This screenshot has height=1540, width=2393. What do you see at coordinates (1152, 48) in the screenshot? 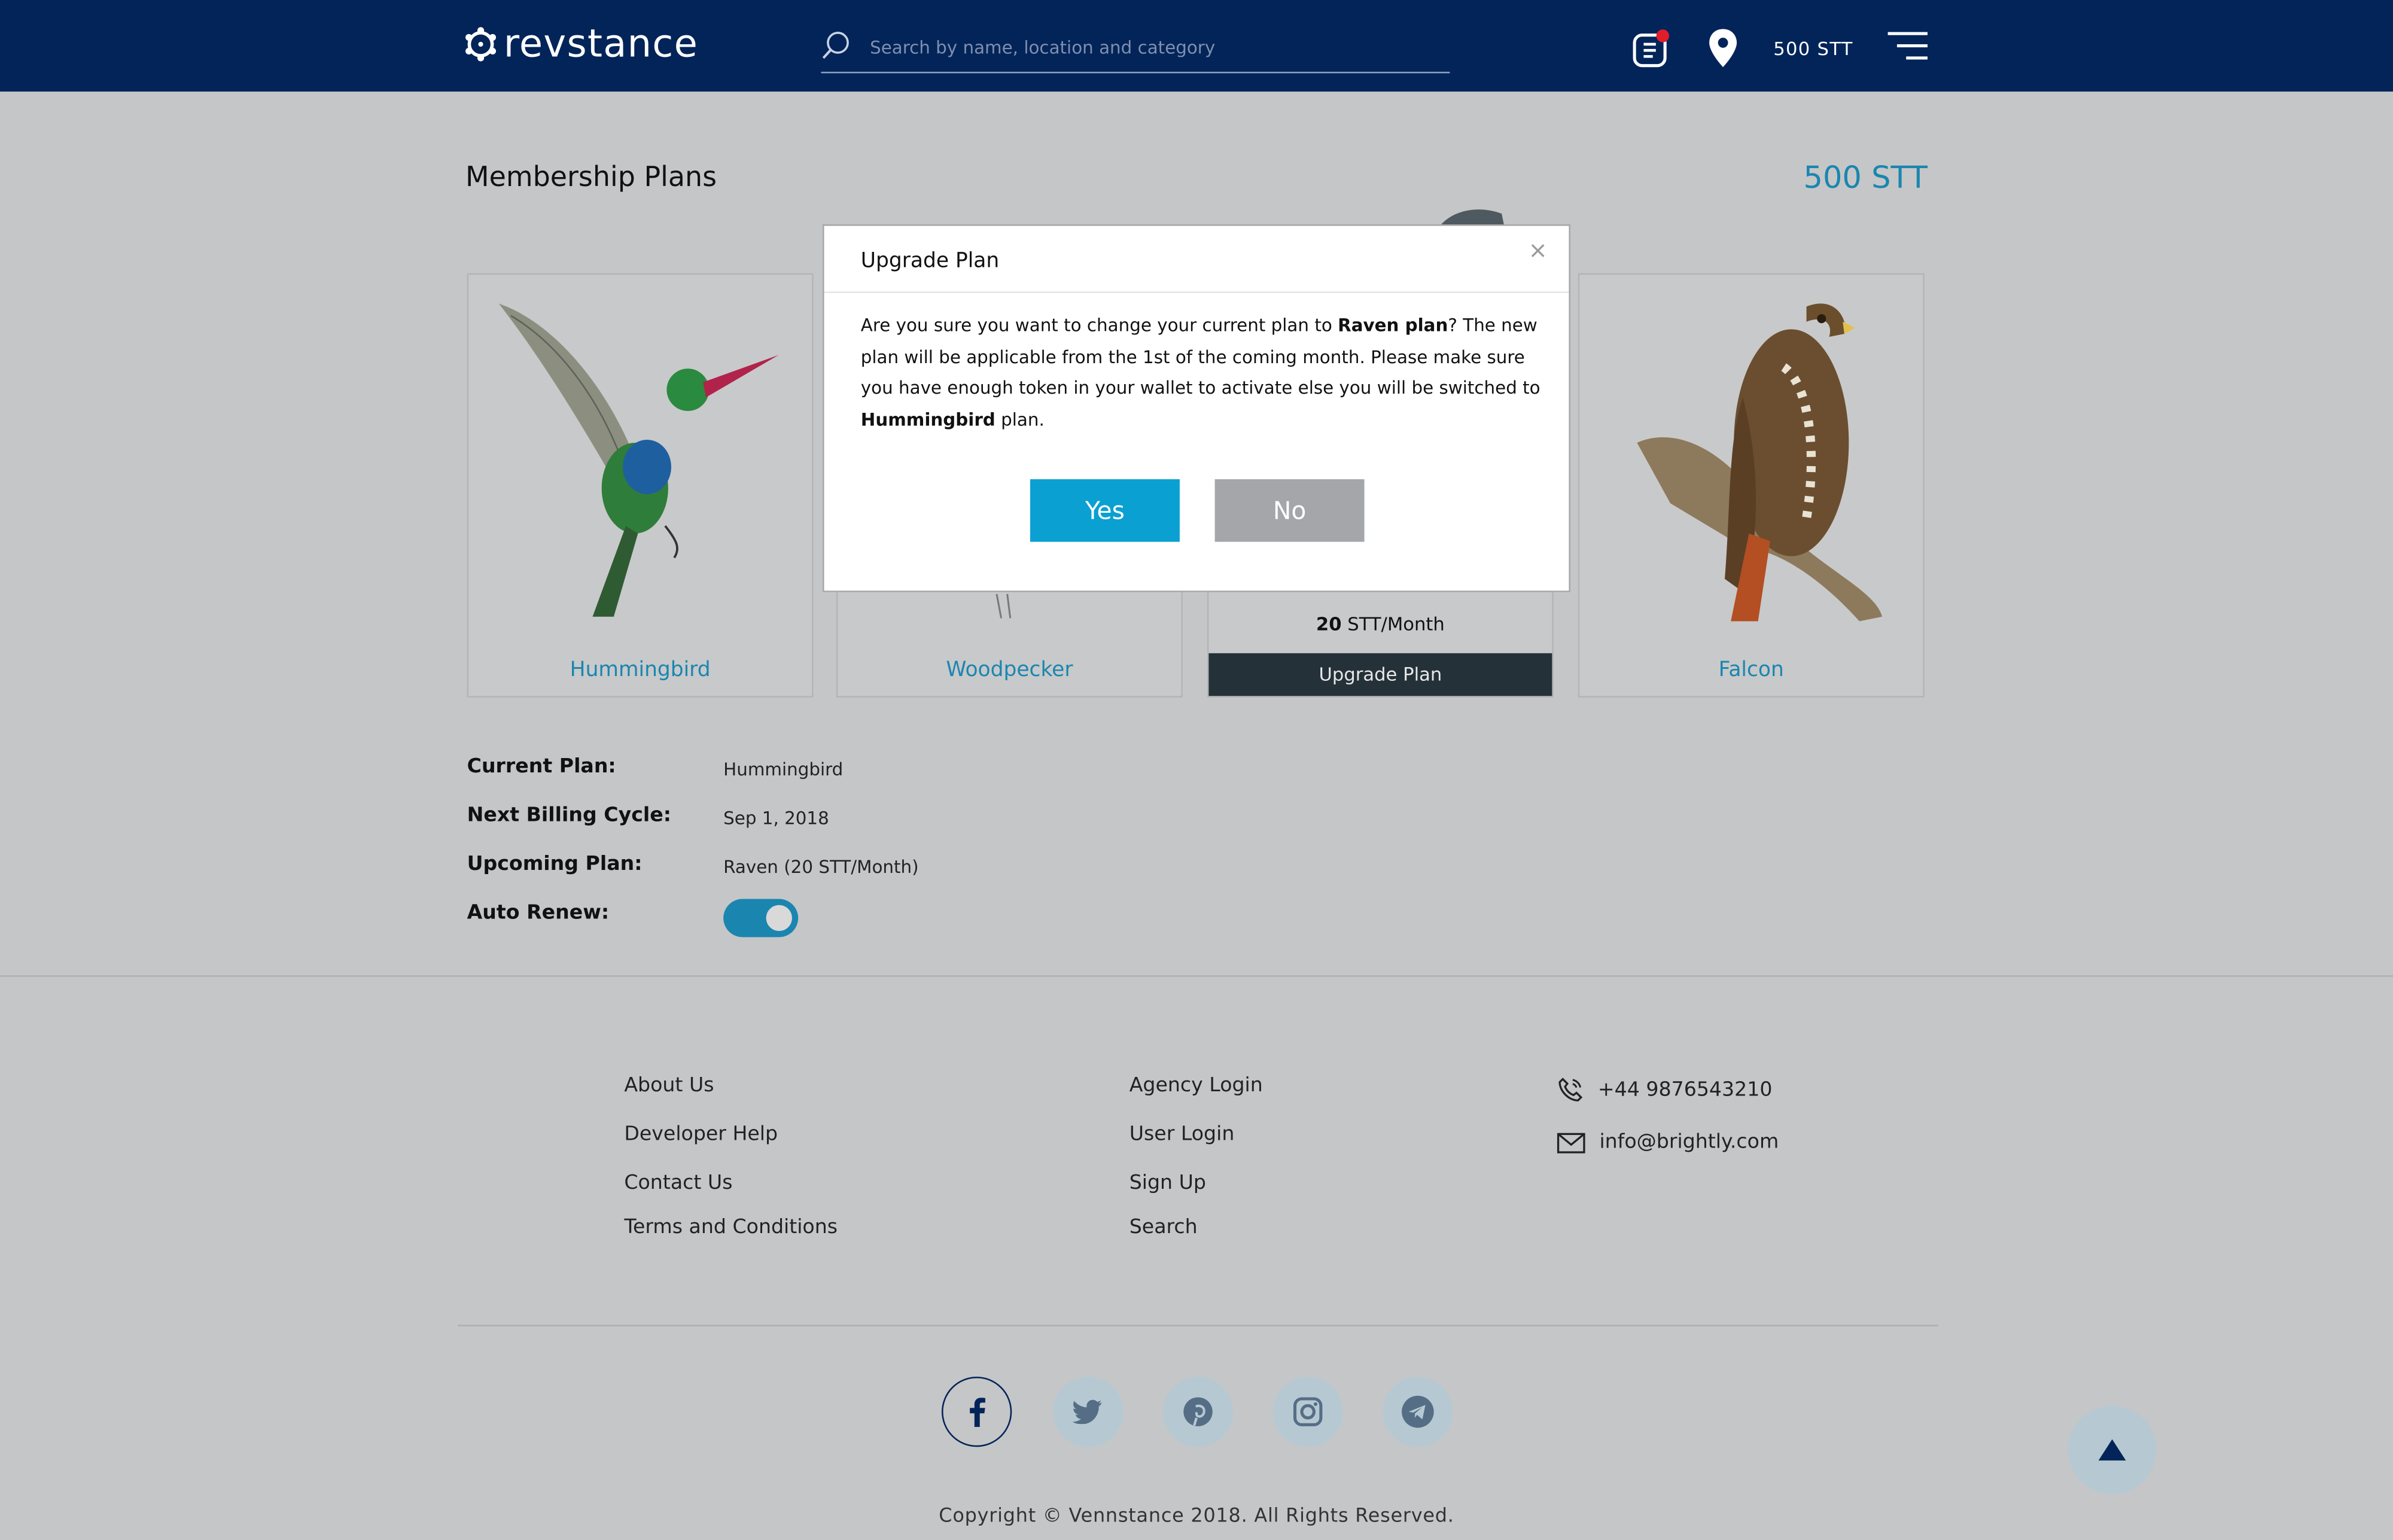
I see `search-input` at bounding box center [1152, 48].